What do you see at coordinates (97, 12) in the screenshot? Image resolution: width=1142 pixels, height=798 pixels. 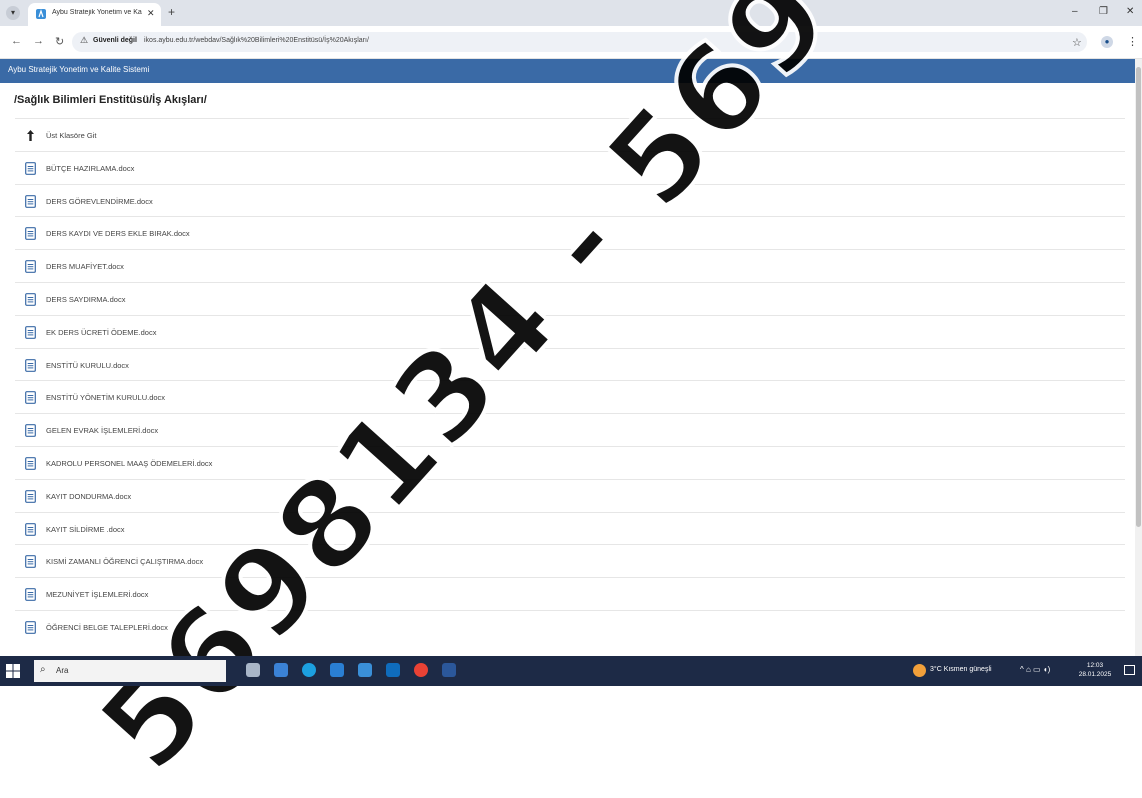 I see `tab-title: Aybu Stratejik Yonetim ve Kalite` at bounding box center [97, 12].